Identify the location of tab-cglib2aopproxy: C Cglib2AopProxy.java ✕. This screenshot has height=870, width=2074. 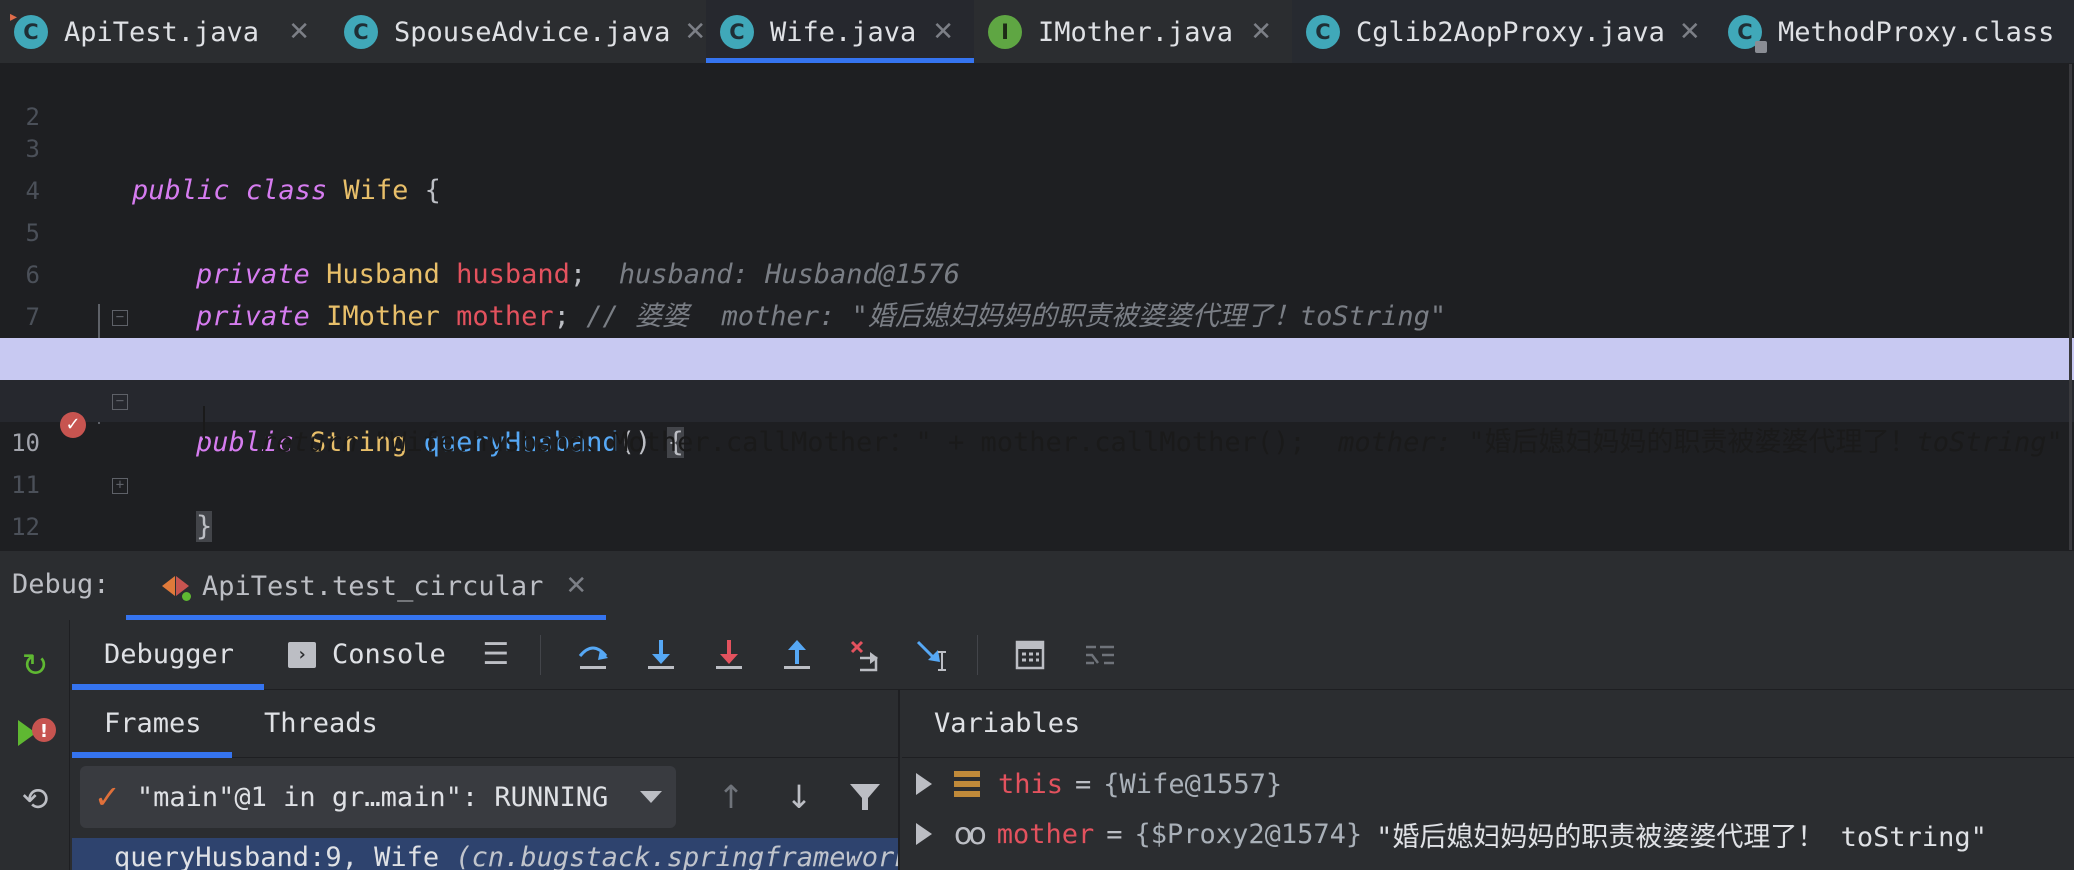
(1503, 31).